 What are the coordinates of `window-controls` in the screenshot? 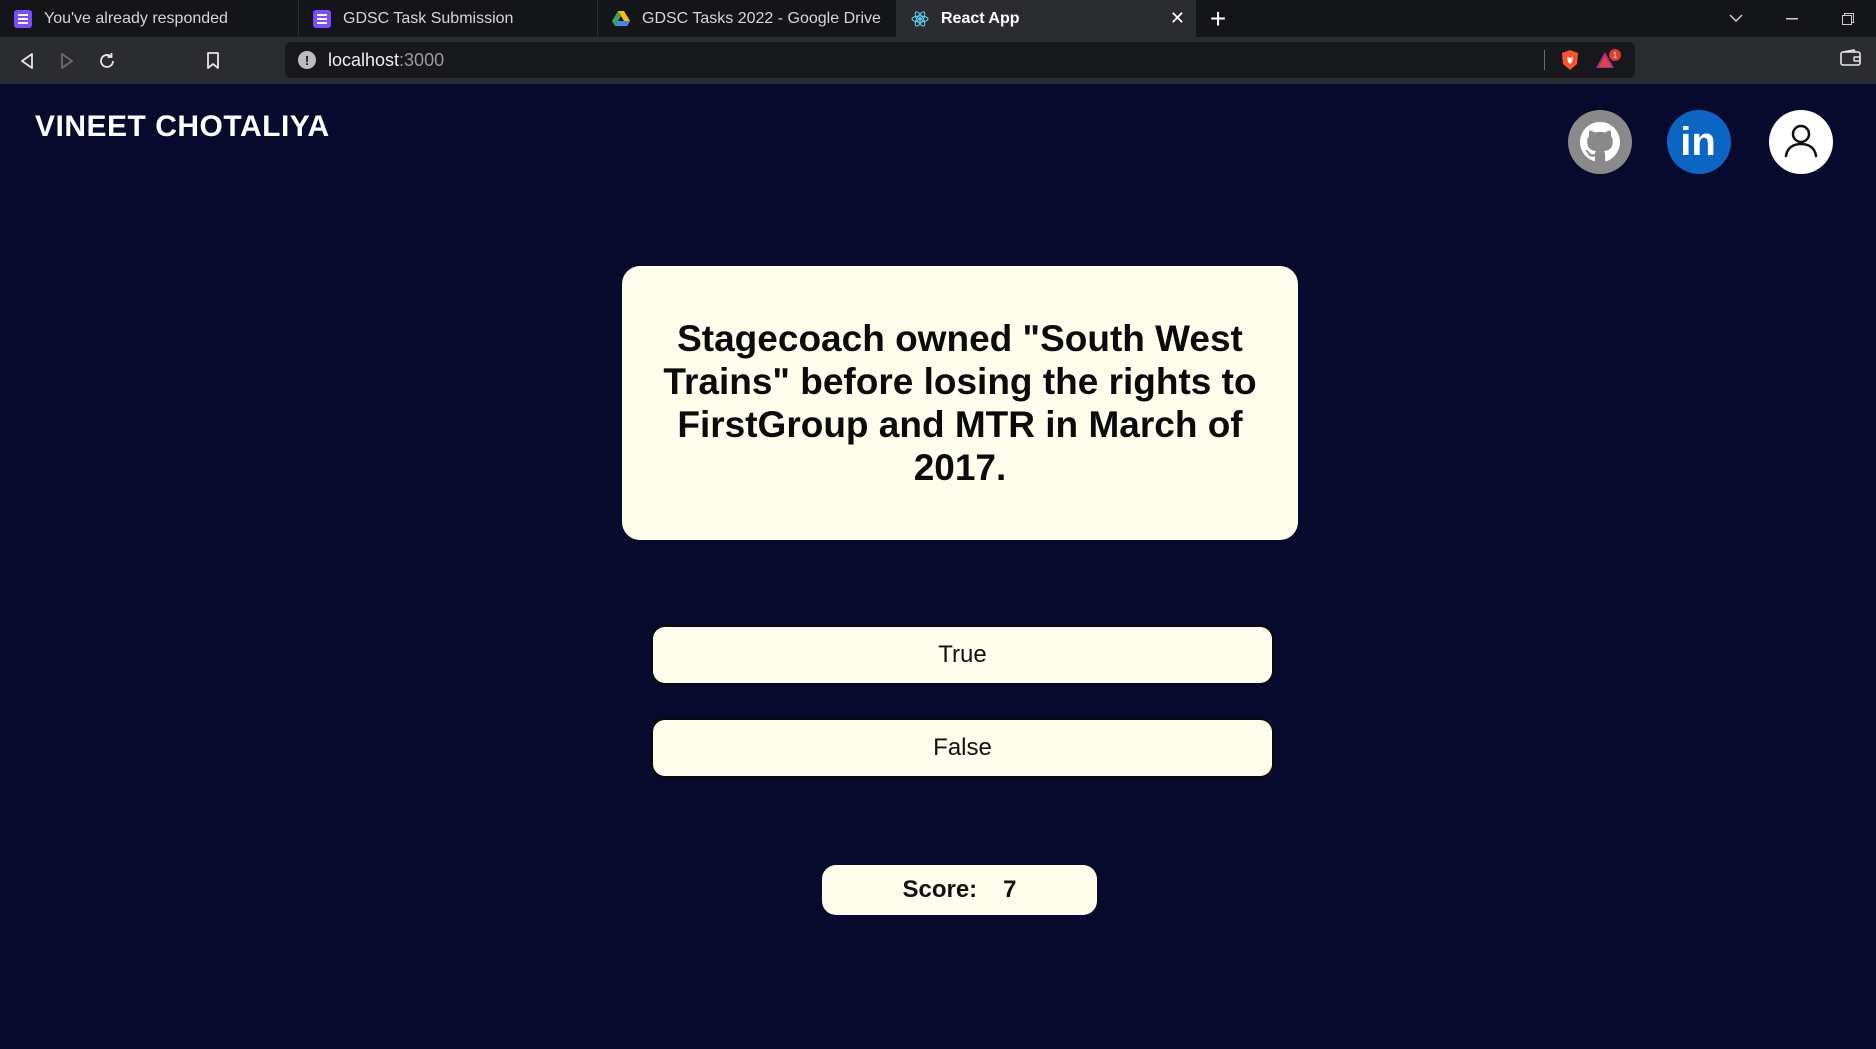 It's located at (1792, 18).